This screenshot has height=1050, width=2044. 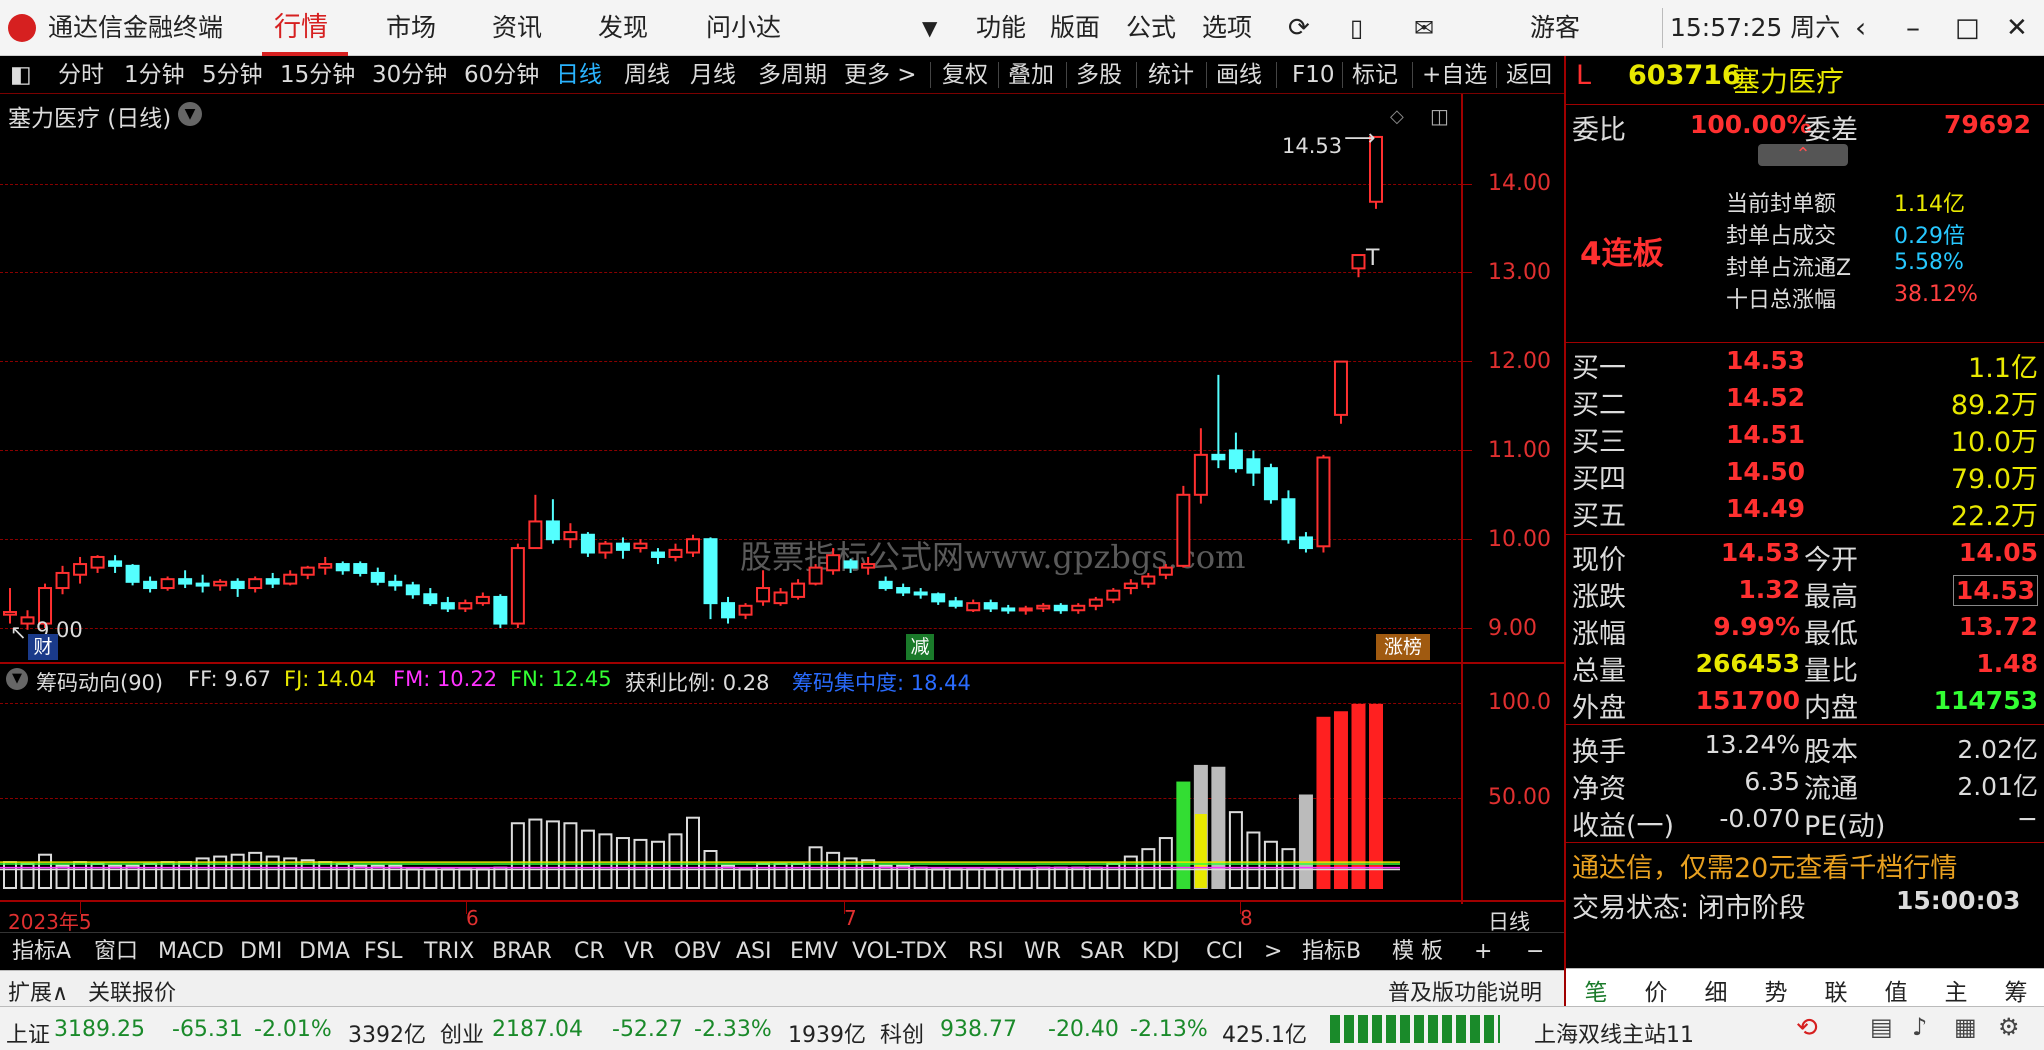 I want to click on index-cy-amt: 1939亿, so click(x=827, y=1035).